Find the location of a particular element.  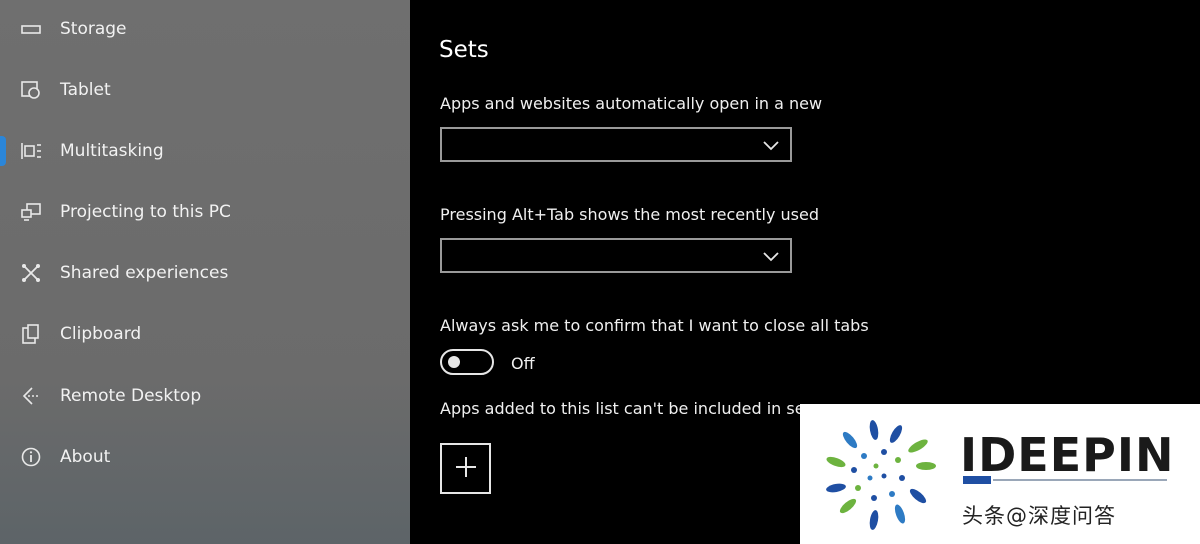

clipboard-icon is located at coordinates (31, 334).